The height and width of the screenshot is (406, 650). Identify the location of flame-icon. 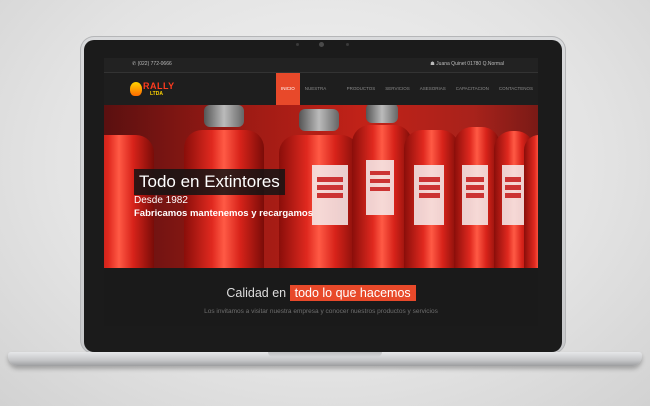
(136, 89).